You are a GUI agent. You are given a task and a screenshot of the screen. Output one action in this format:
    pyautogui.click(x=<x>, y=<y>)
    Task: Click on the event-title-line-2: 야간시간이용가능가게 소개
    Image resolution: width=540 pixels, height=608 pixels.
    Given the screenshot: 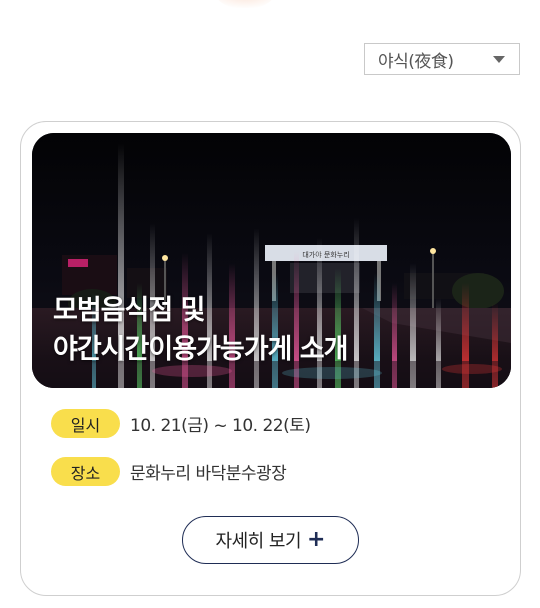 What is the action you would take?
    pyautogui.click(x=200, y=349)
    